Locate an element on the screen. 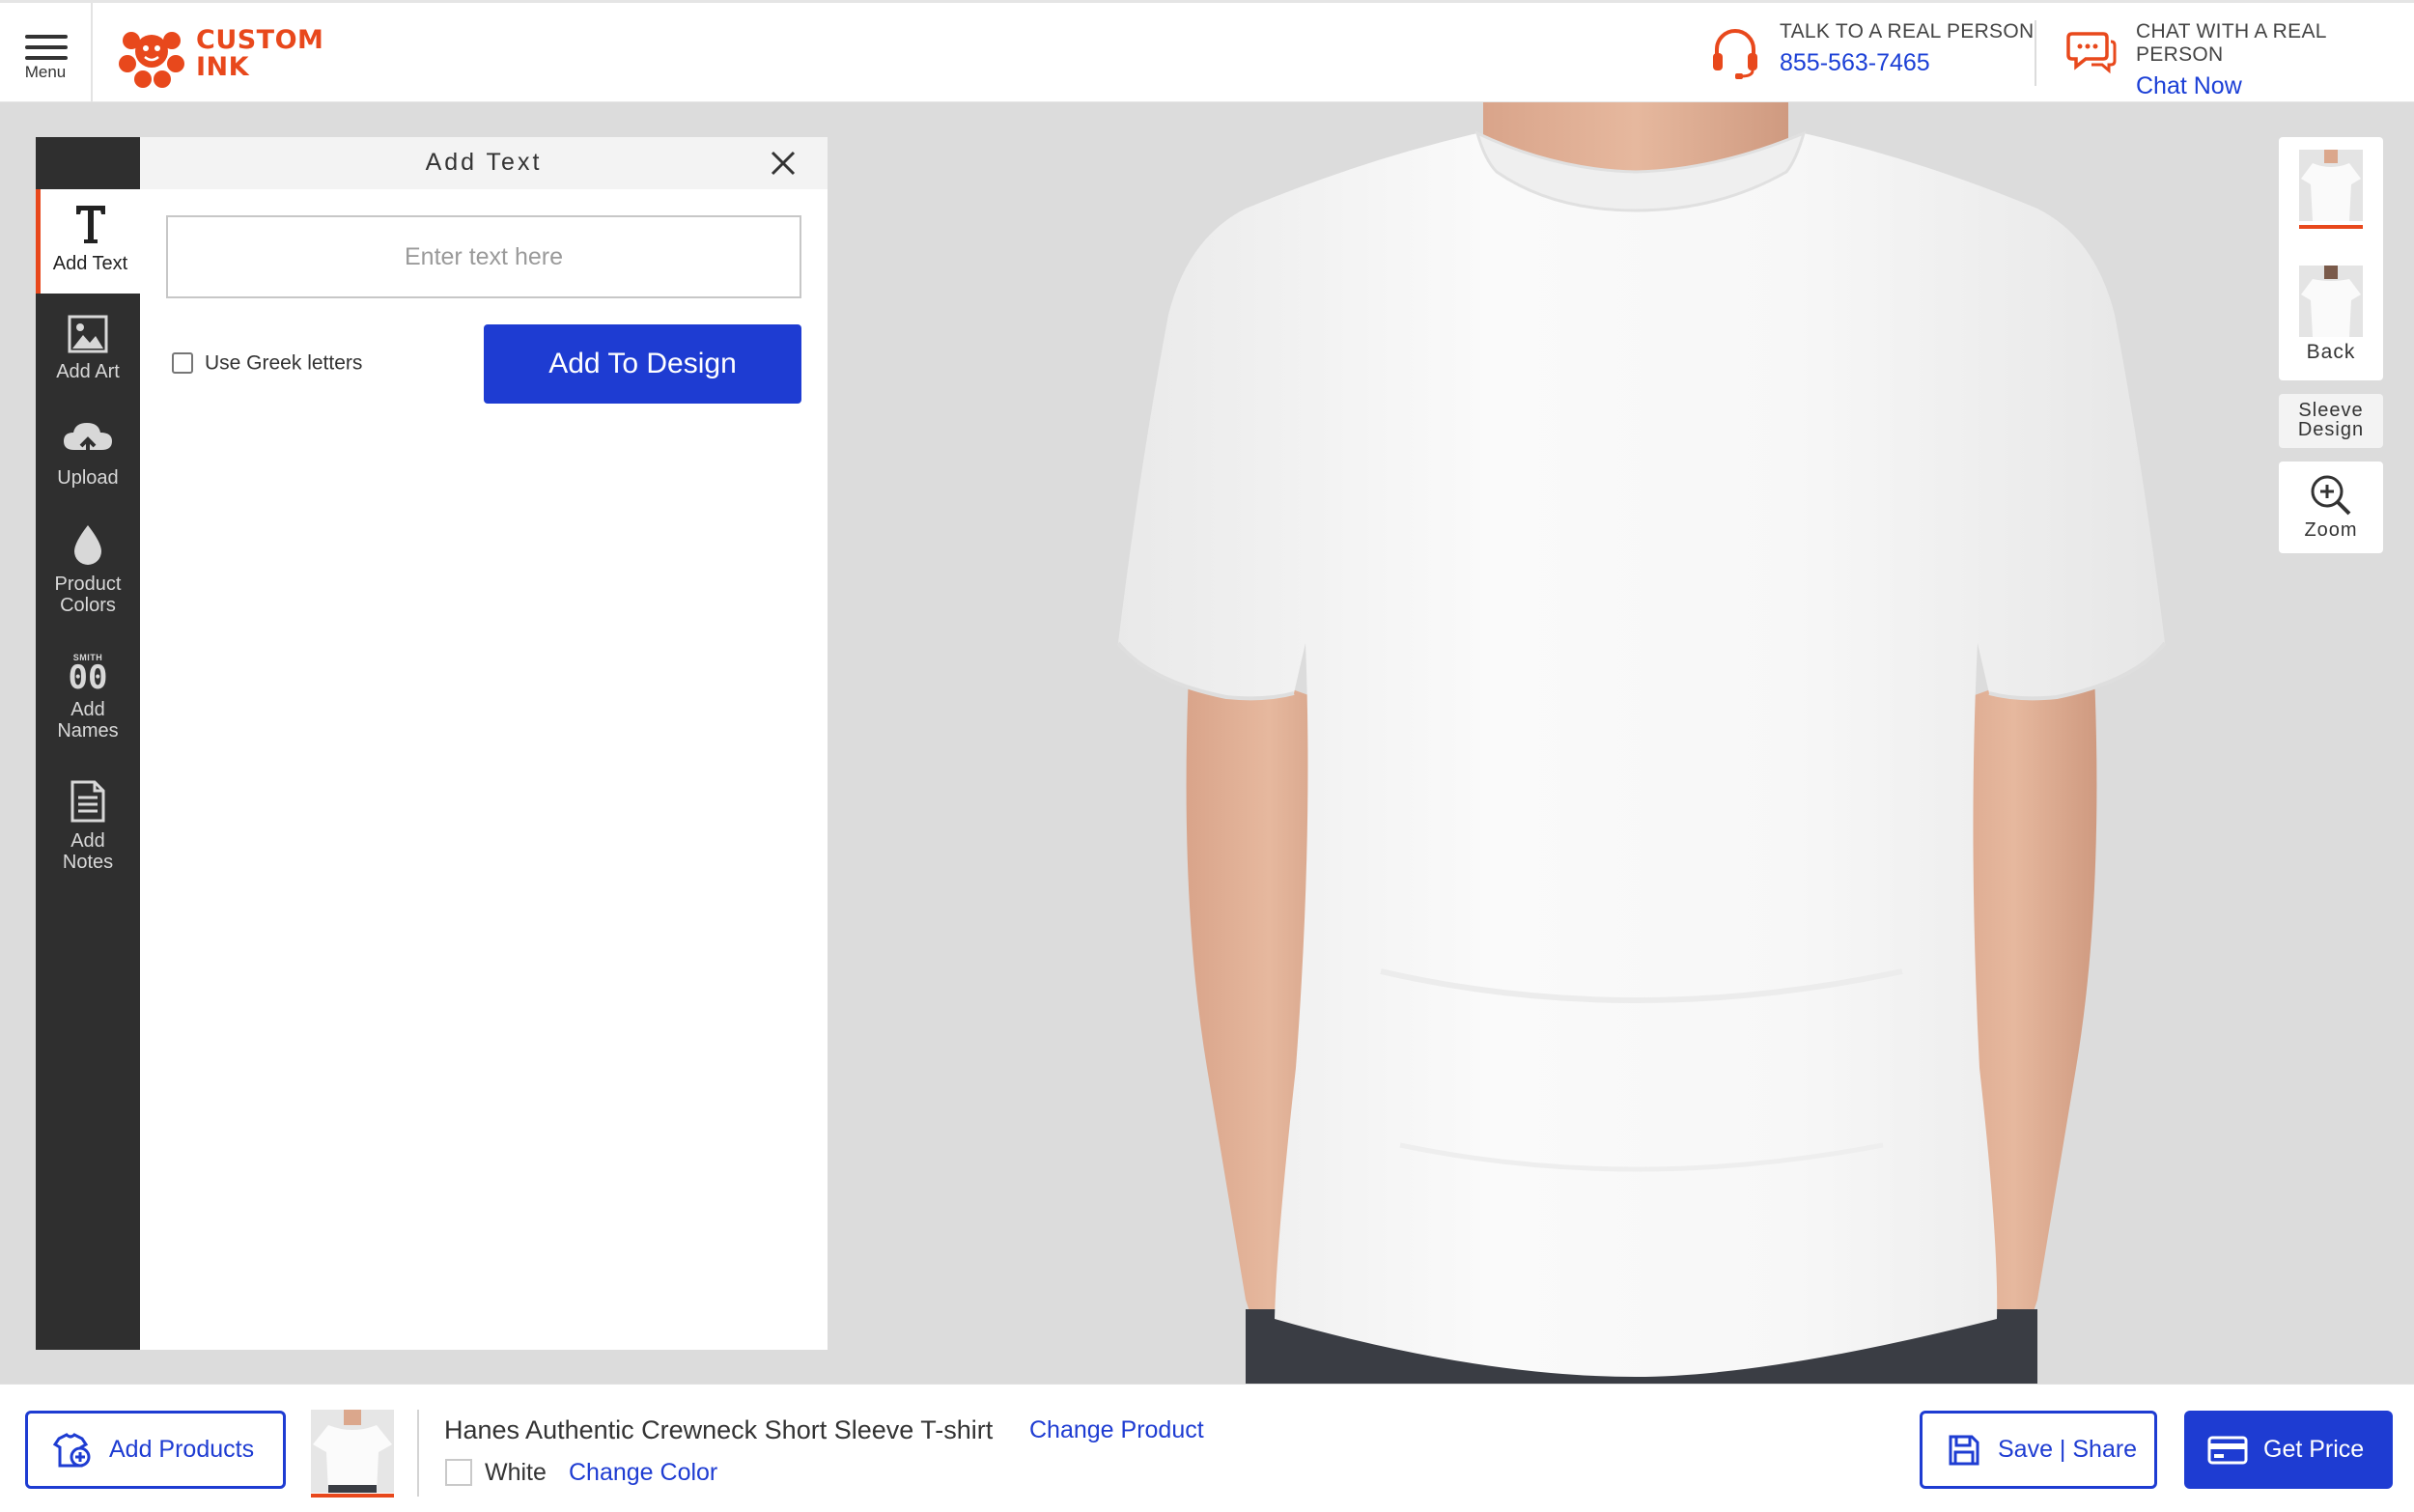  menu-button: Menu is located at coordinates (46, 53).